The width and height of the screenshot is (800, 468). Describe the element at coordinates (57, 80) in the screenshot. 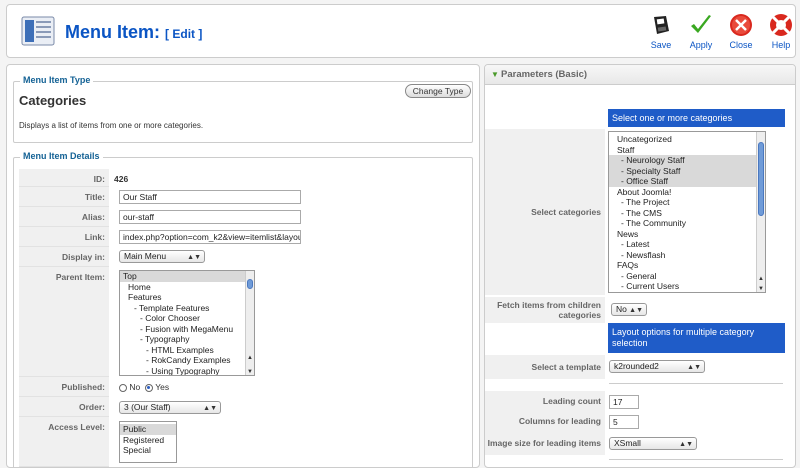

I see `menu-item-type-legend: Menu Item Type` at that location.